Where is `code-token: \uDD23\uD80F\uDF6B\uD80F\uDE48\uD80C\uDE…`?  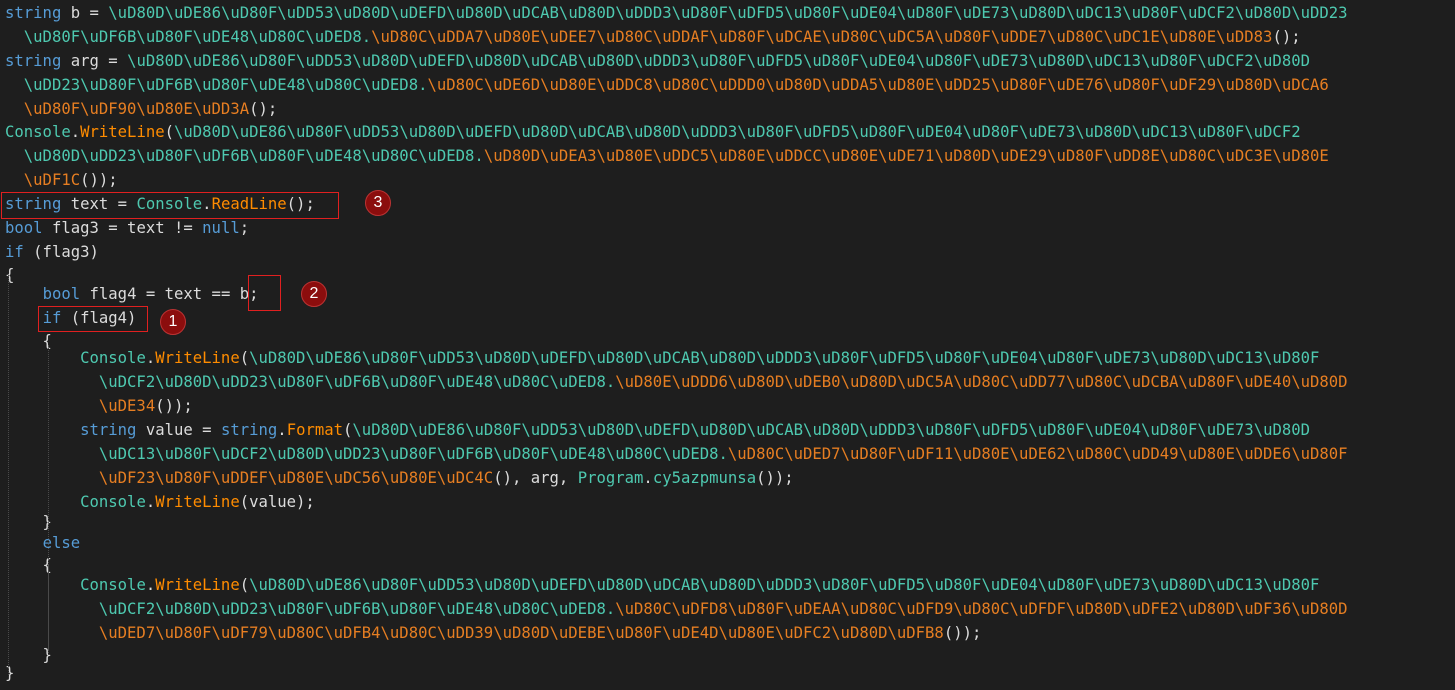 code-token: \uDD23\uD80F\uDF6B\uD80F\uDE48\uD80C\uDE… is located at coordinates (216, 85).